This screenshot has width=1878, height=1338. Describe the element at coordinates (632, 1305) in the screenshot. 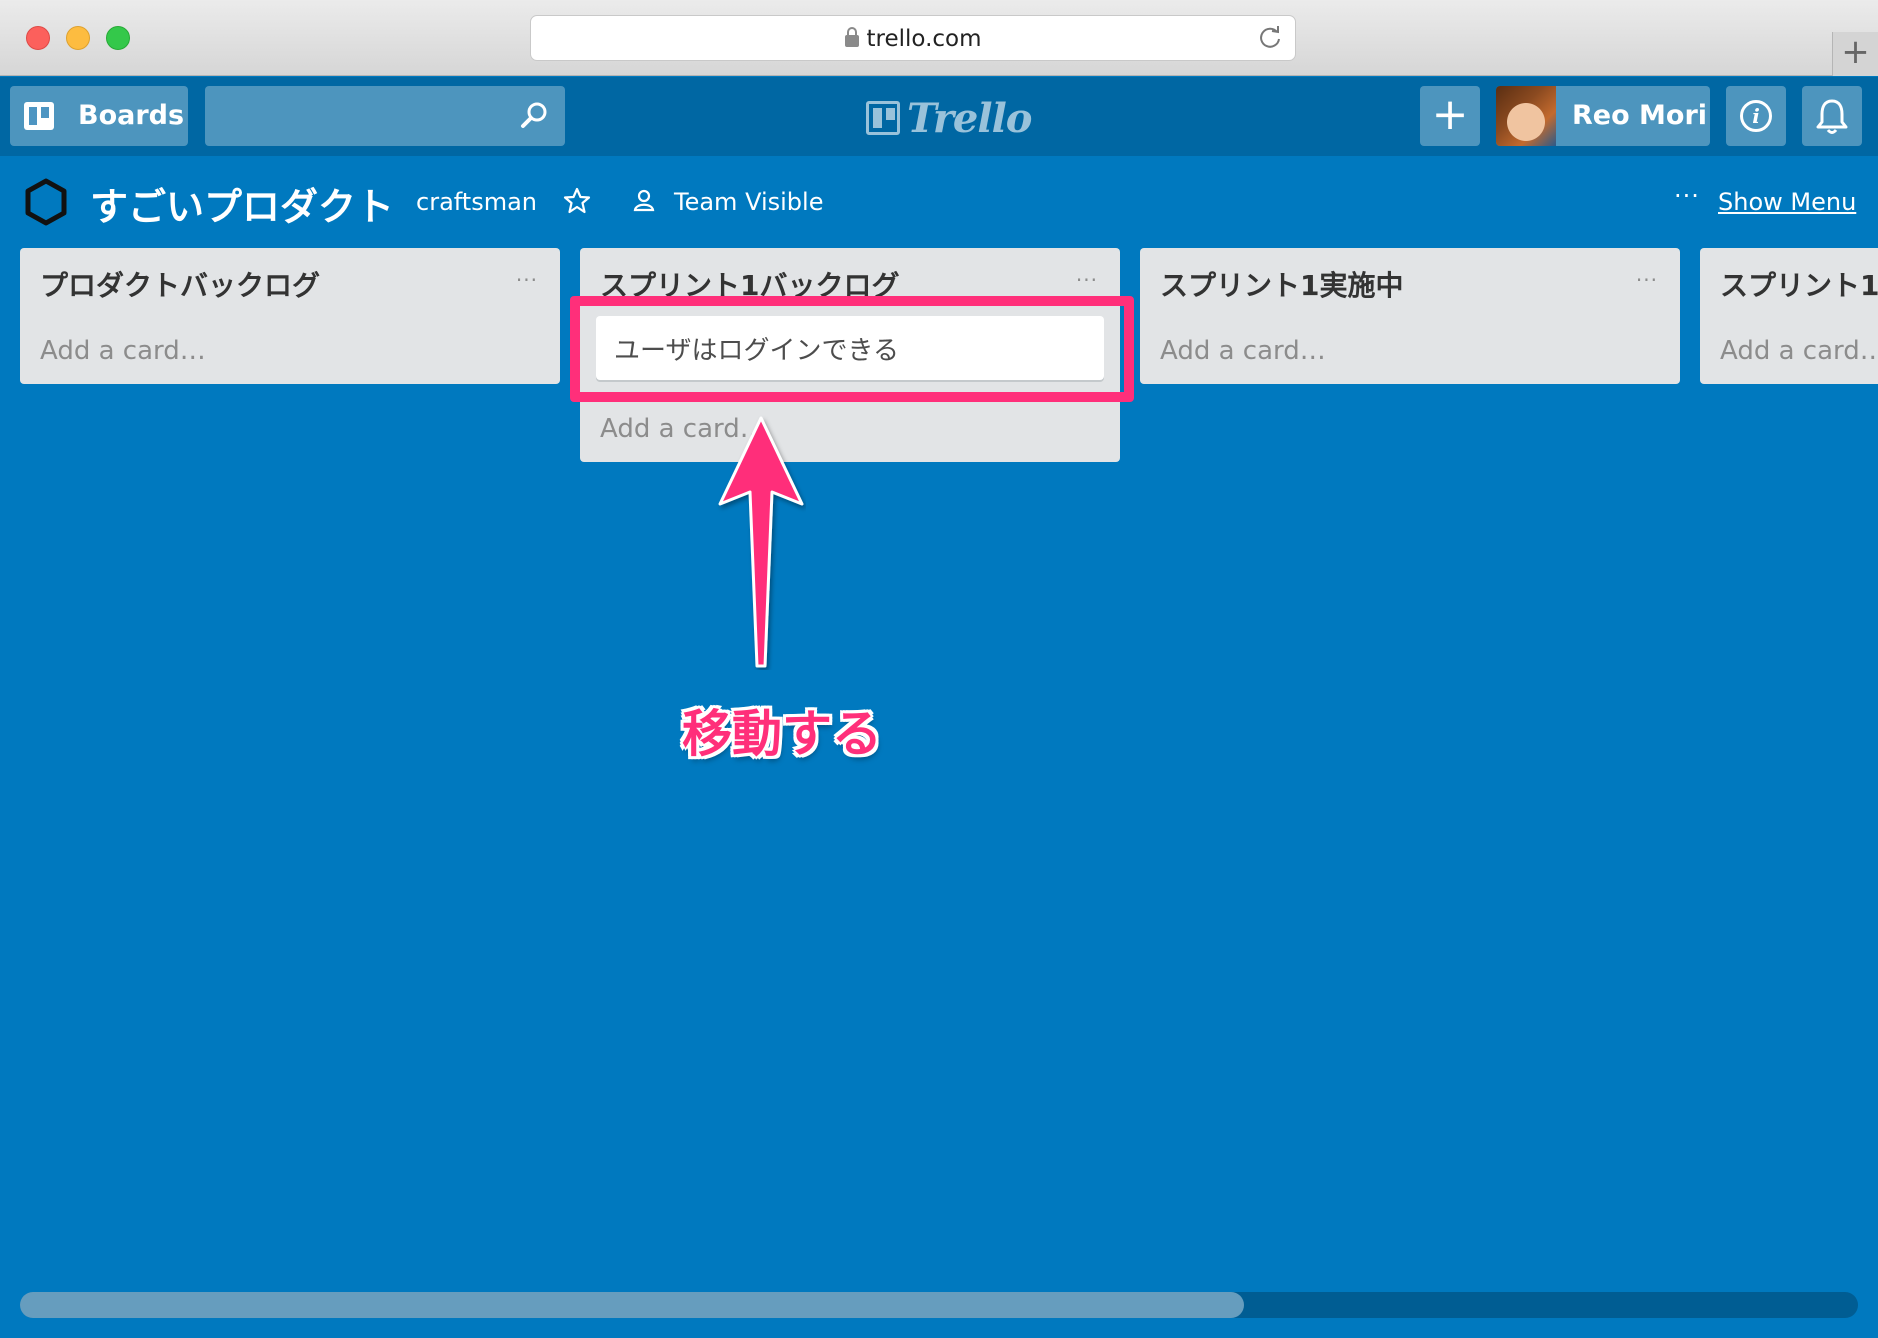

I see `scrollbar-thumb` at that location.